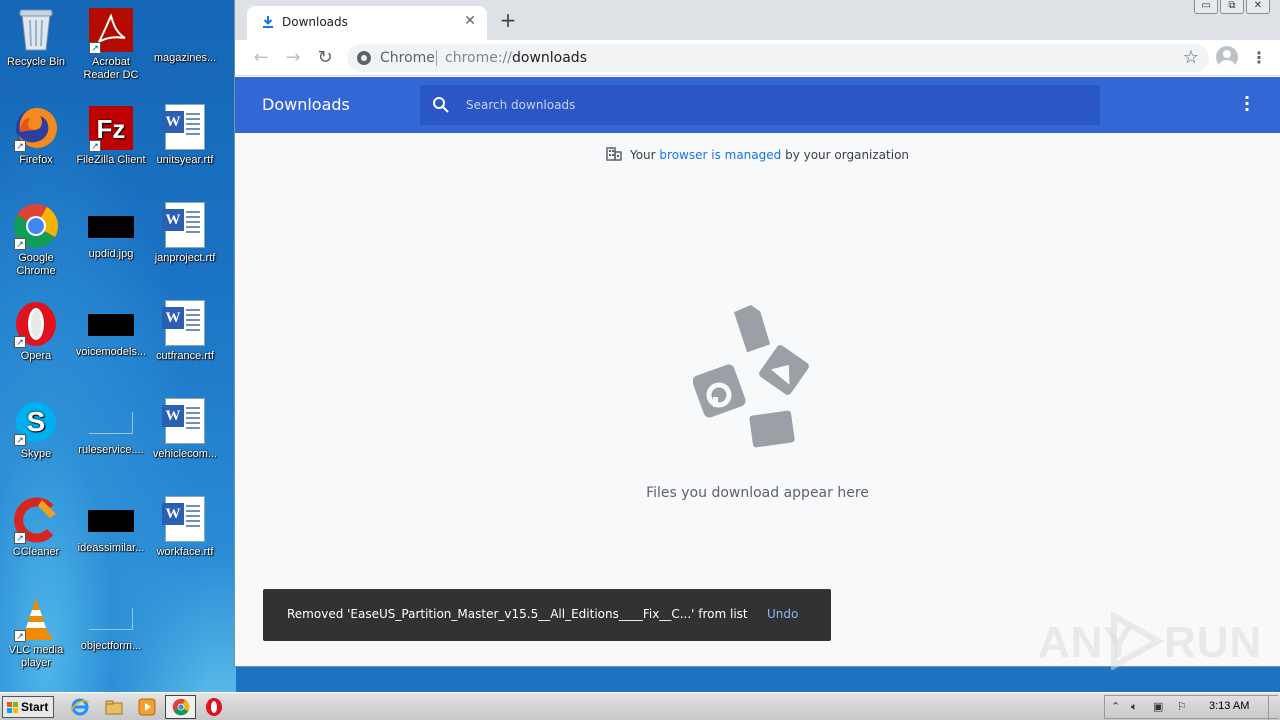 The height and width of the screenshot is (720, 1280). I want to click on desktop-icon-cutfrance-rtf: W cutfrance.rtf, so click(185, 331).